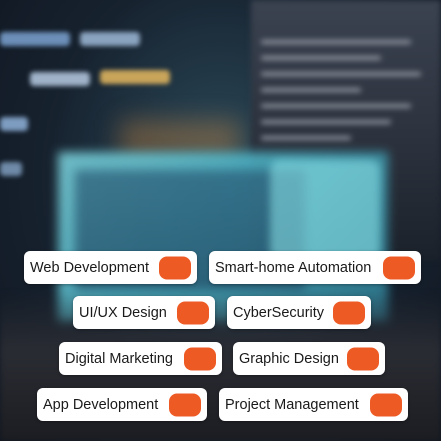 This screenshot has height=441, width=441. I want to click on chip-ui-ux-design: UI/UX Design, so click(144, 312).